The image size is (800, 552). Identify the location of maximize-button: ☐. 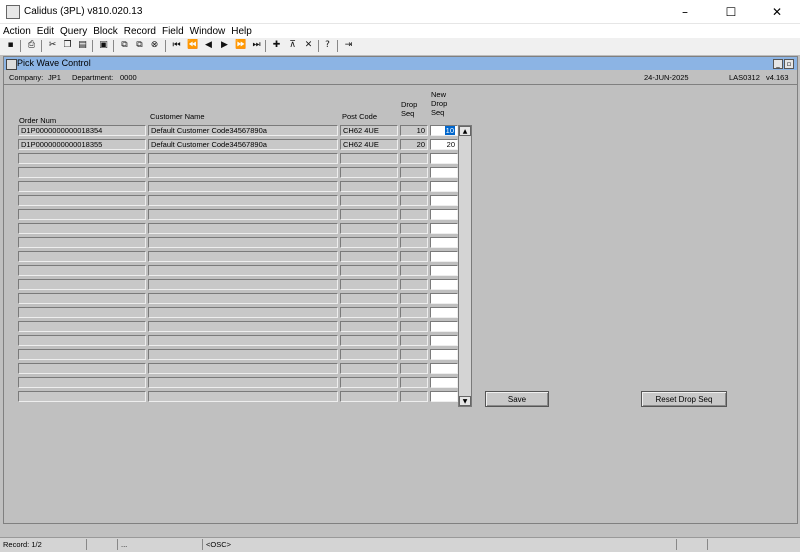
(731, 11).